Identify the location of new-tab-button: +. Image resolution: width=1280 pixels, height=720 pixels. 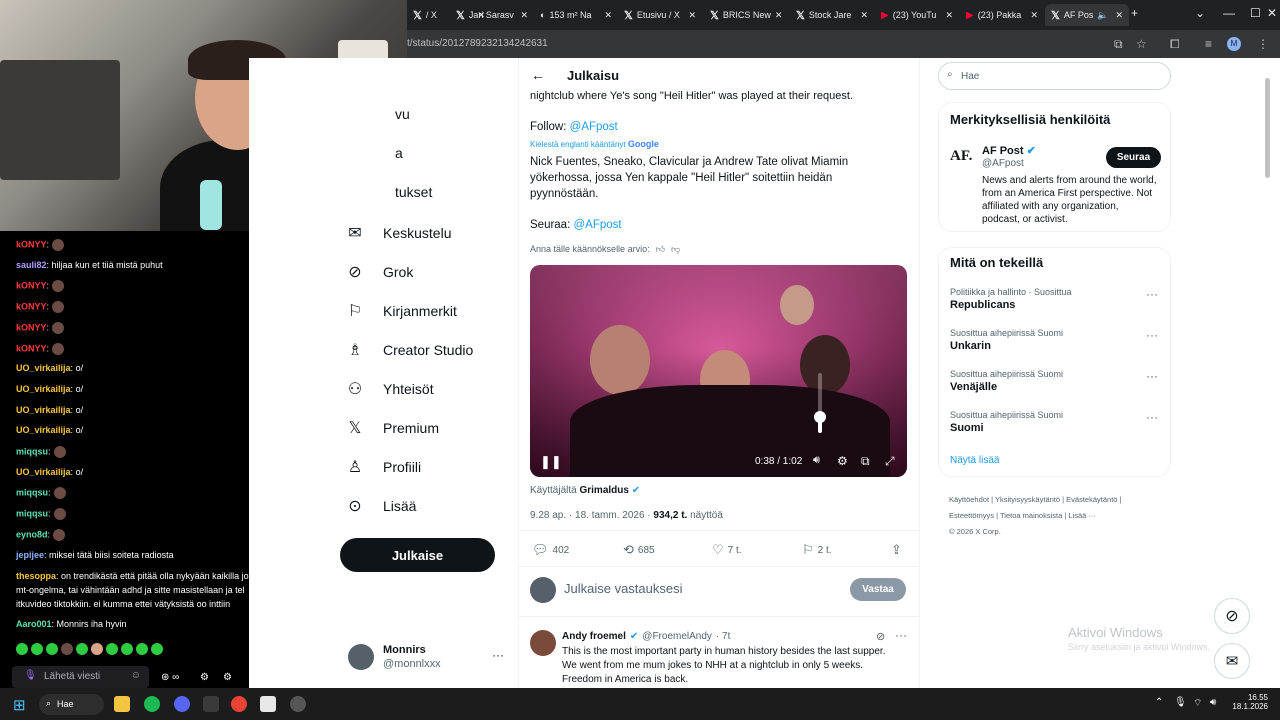
(1134, 13).